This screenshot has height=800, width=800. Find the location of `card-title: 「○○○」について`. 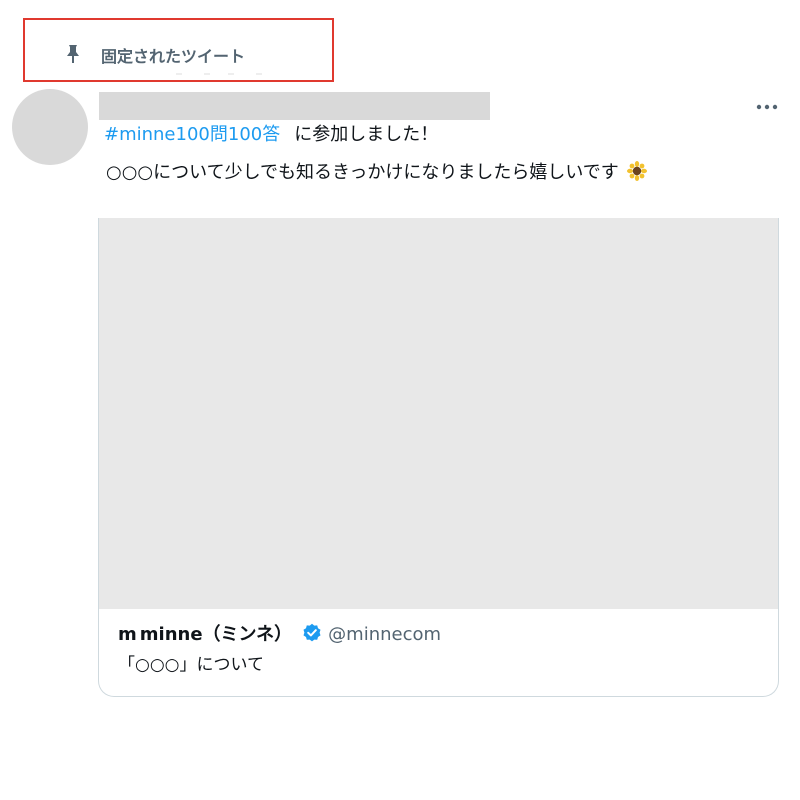

card-title: 「○○○」について is located at coordinates (191, 665).